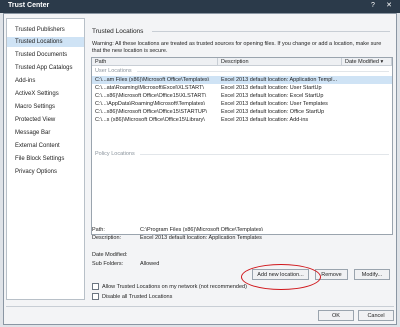 This screenshot has width=400, height=327. I want to click on row-description: Excel 2013 default location: Add-ins, so click(265, 120).